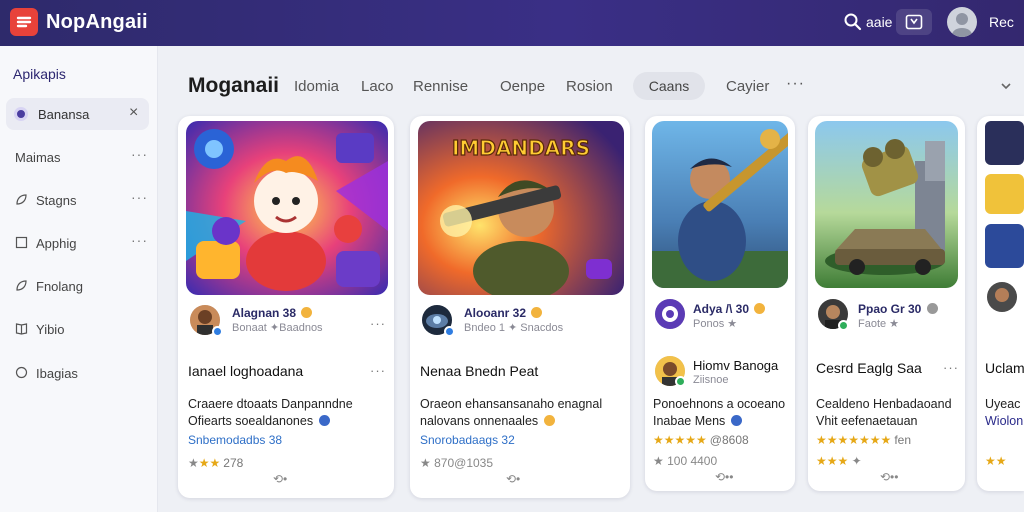 This screenshot has width=1024, height=512. What do you see at coordinates (589, 86) in the screenshot?
I see `tab-rosion: Rosion` at bounding box center [589, 86].